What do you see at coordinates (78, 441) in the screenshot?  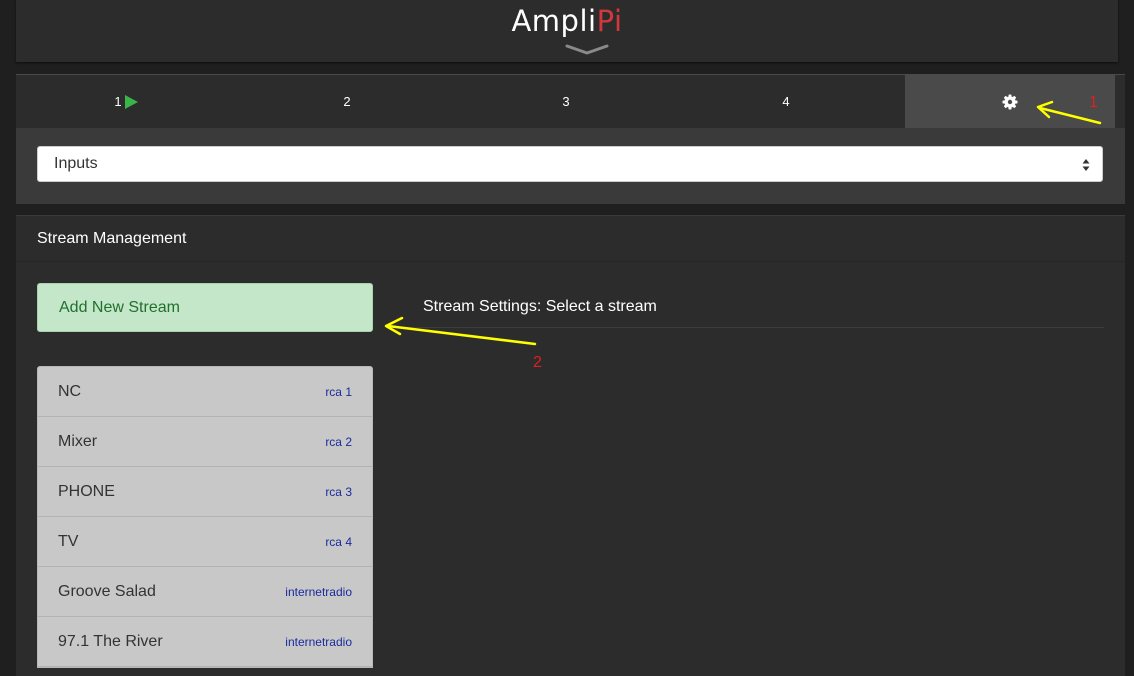 I see `stream-name: Mixer` at bounding box center [78, 441].